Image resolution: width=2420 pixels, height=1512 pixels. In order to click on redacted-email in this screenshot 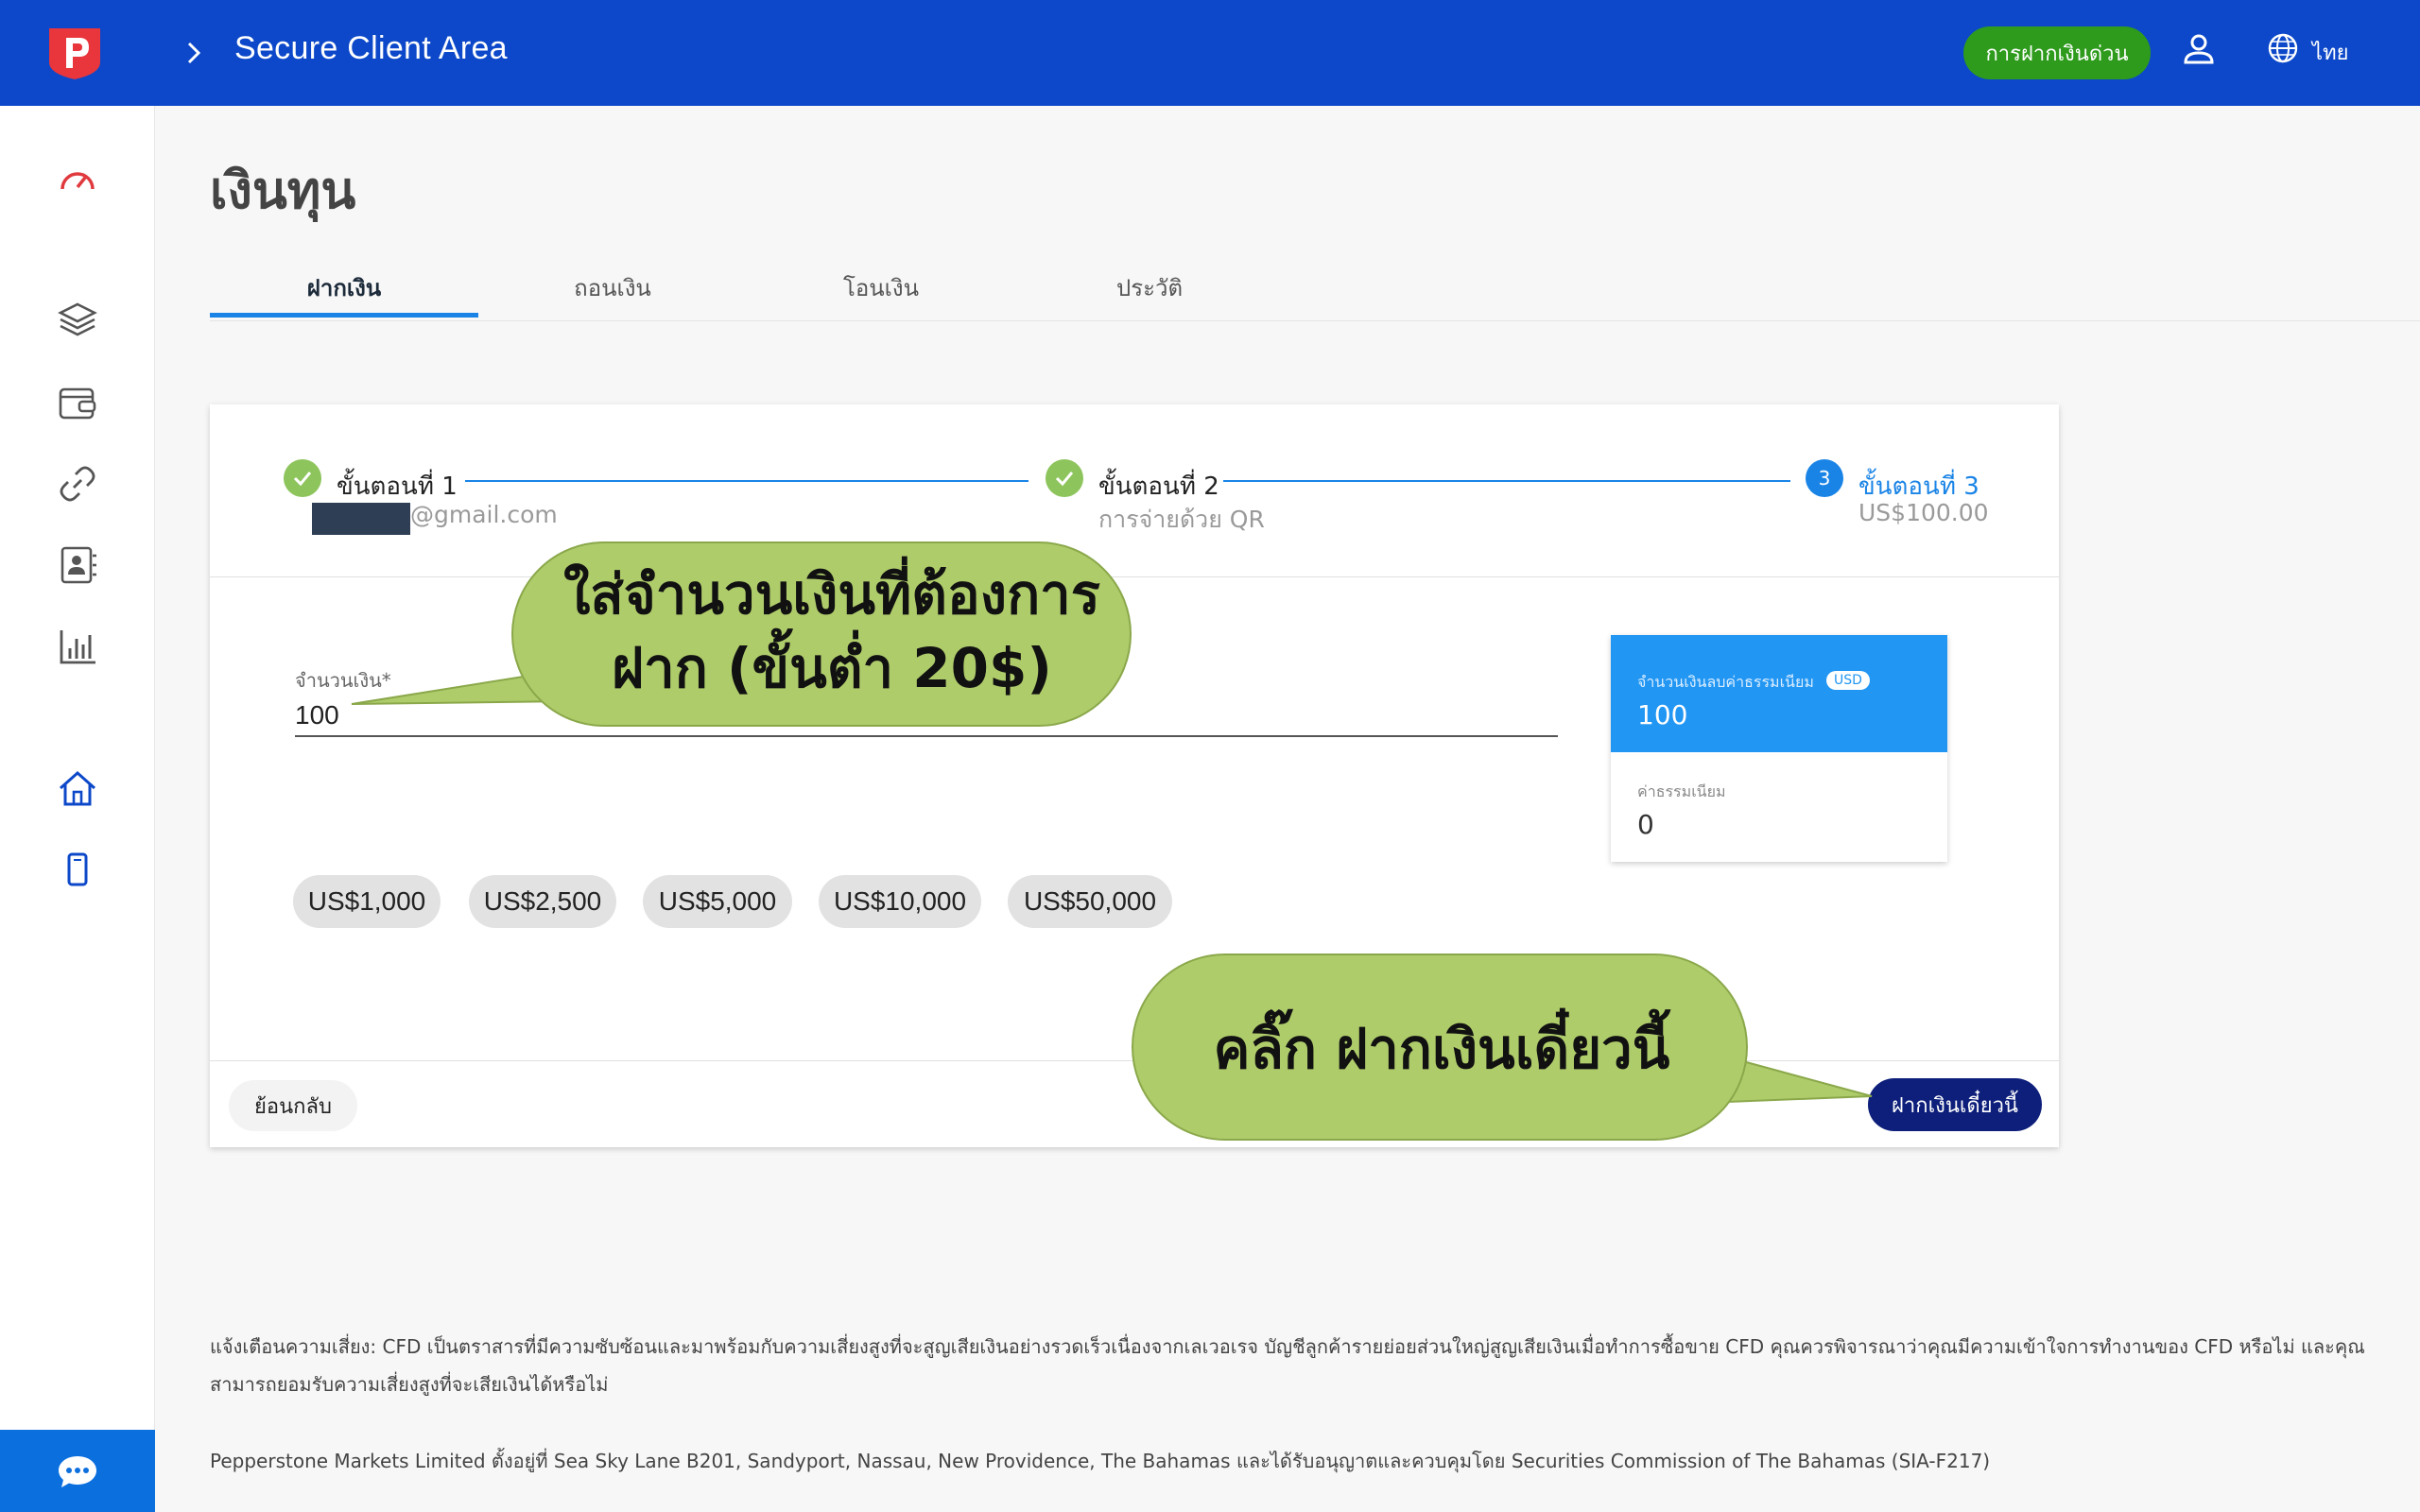, I will do `click(361, 519)`.